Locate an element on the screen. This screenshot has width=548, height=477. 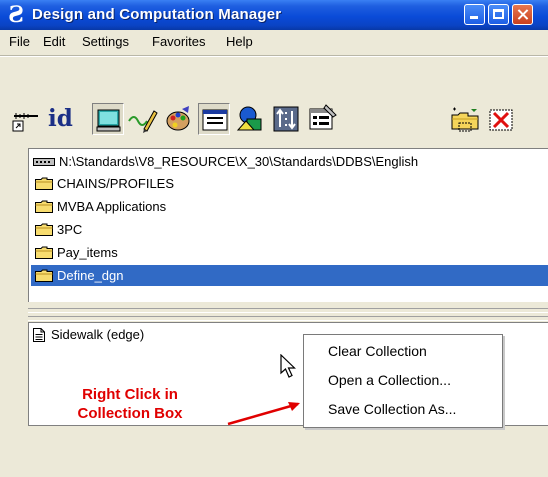
menu-divider-highlight is located at coordinates (274, 56).